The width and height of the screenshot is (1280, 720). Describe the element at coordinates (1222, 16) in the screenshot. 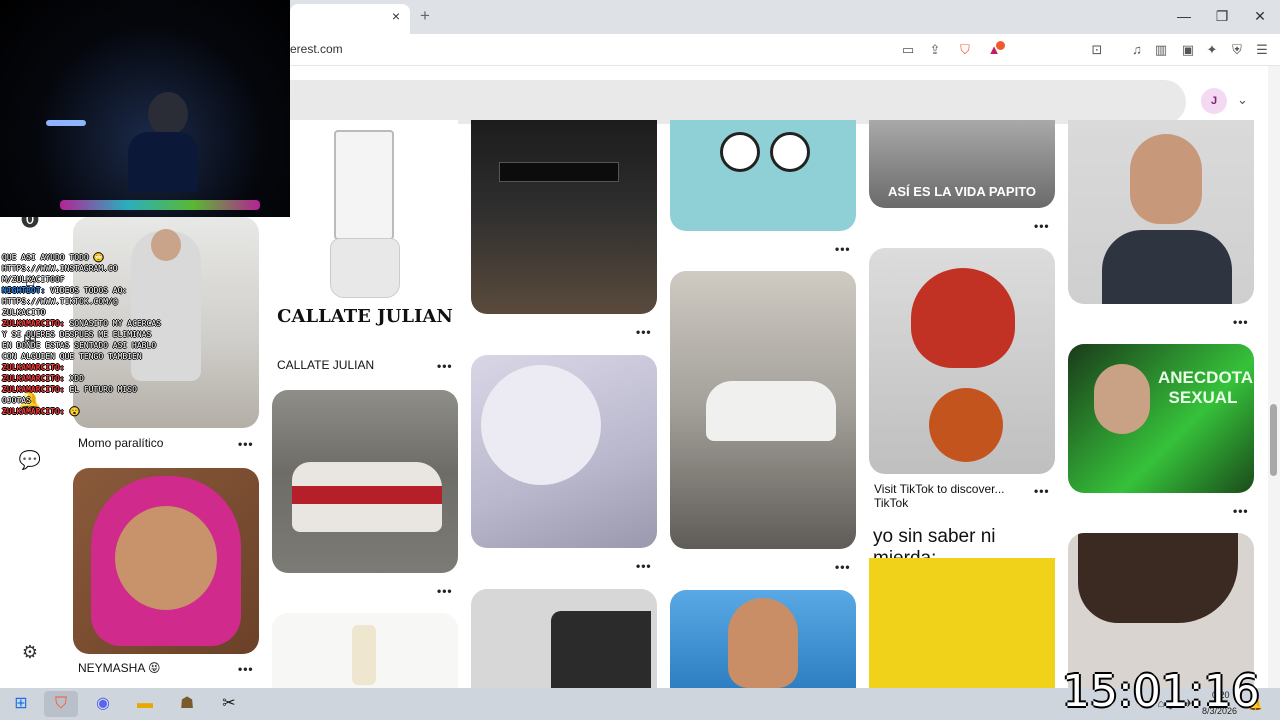

I see `restore-icon: ❐` at that location.